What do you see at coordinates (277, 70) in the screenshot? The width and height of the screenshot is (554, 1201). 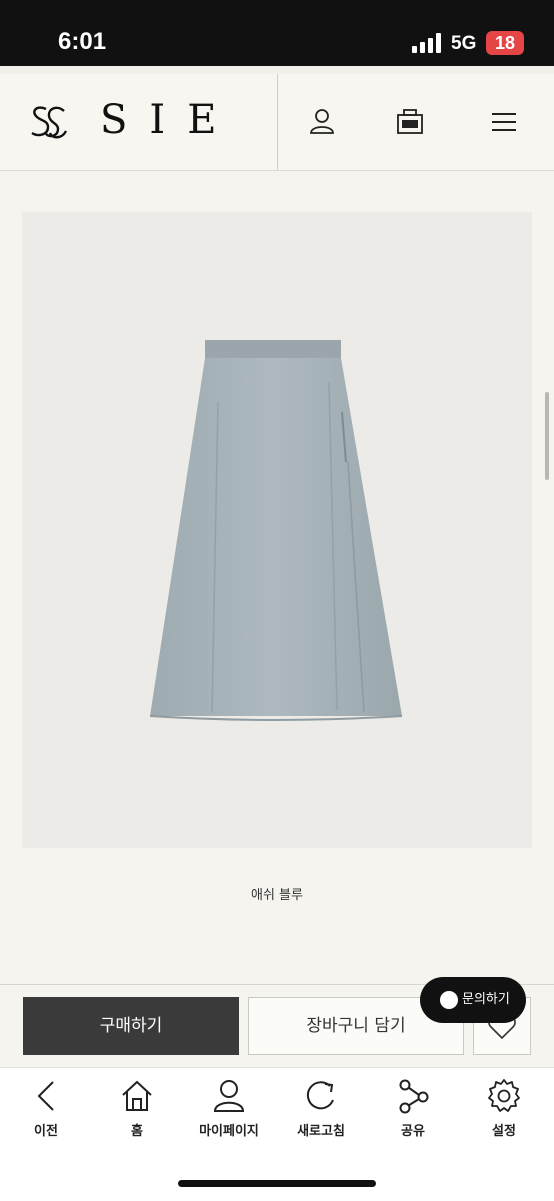 I see `header-top-strip` at bounding box center [277, 70].